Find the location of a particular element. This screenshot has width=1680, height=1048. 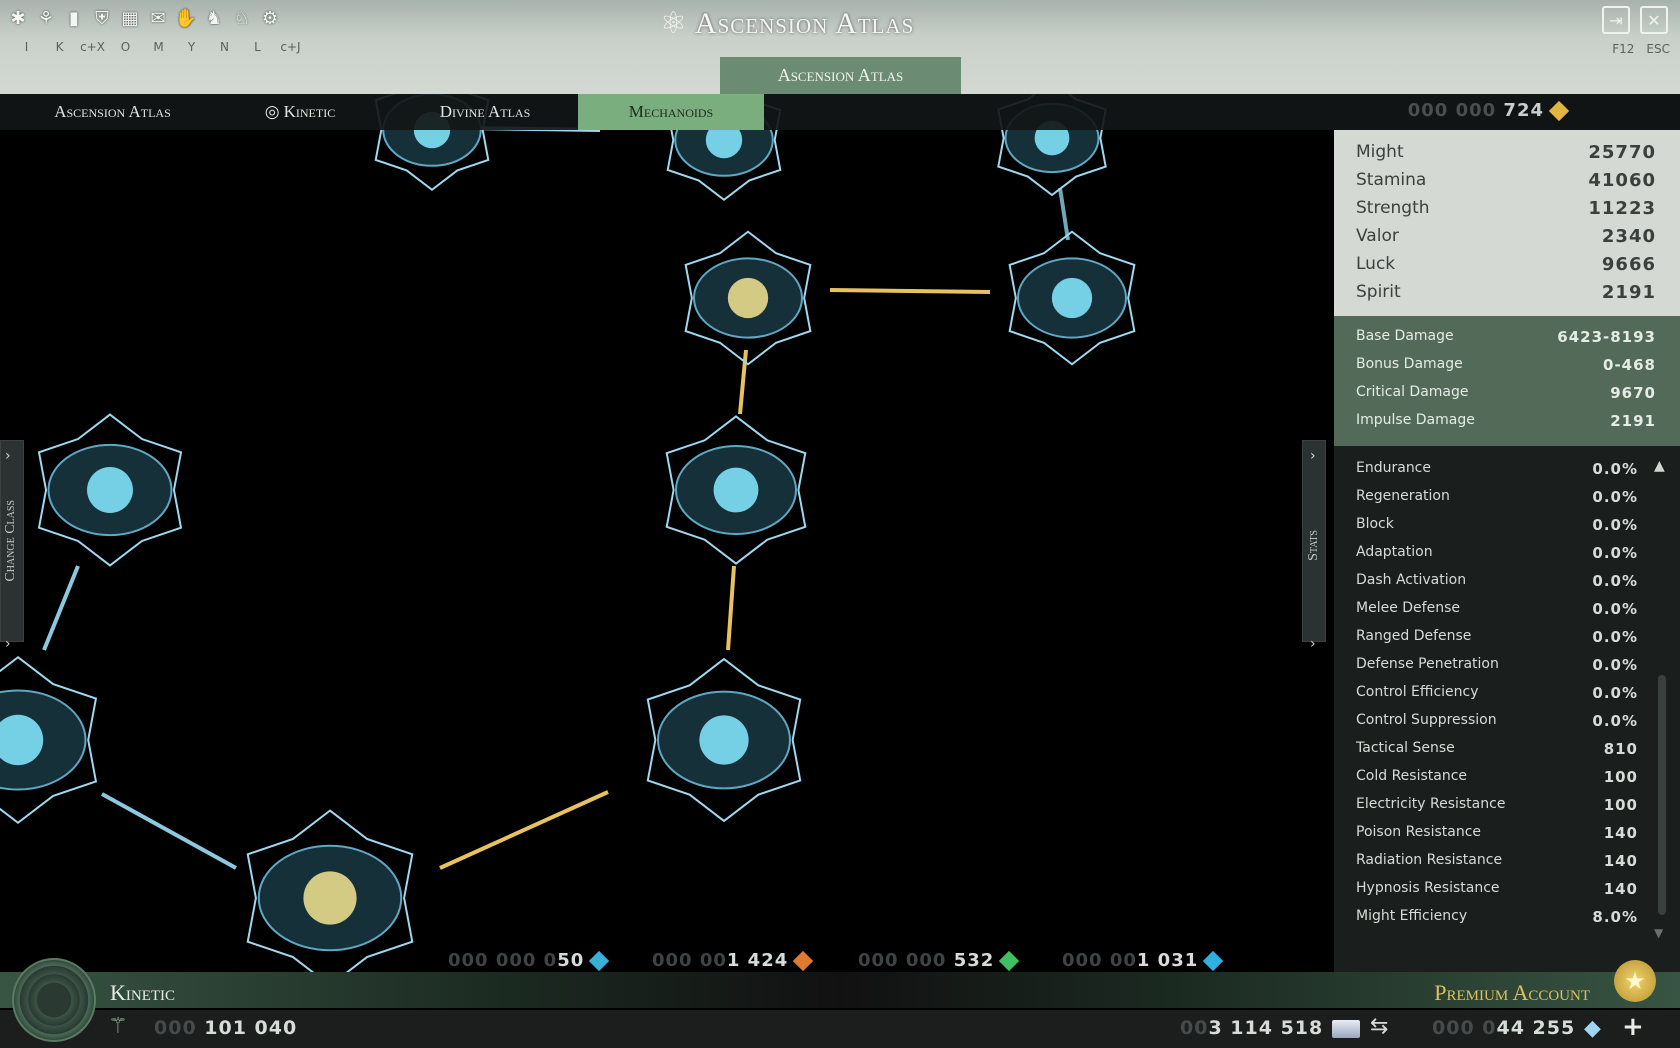

premium-star-icon: ★ is located at coordinates (1635, 981).